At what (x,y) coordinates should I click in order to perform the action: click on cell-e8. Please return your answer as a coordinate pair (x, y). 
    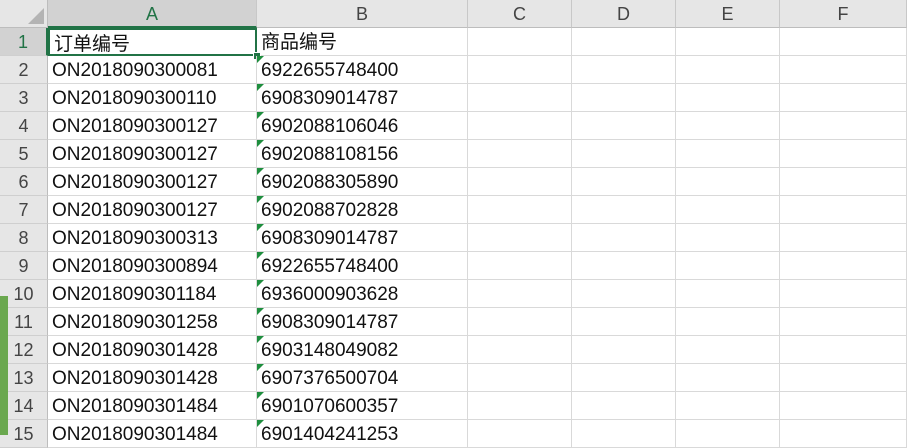
    Looking at the image, I should click on (728, 238).